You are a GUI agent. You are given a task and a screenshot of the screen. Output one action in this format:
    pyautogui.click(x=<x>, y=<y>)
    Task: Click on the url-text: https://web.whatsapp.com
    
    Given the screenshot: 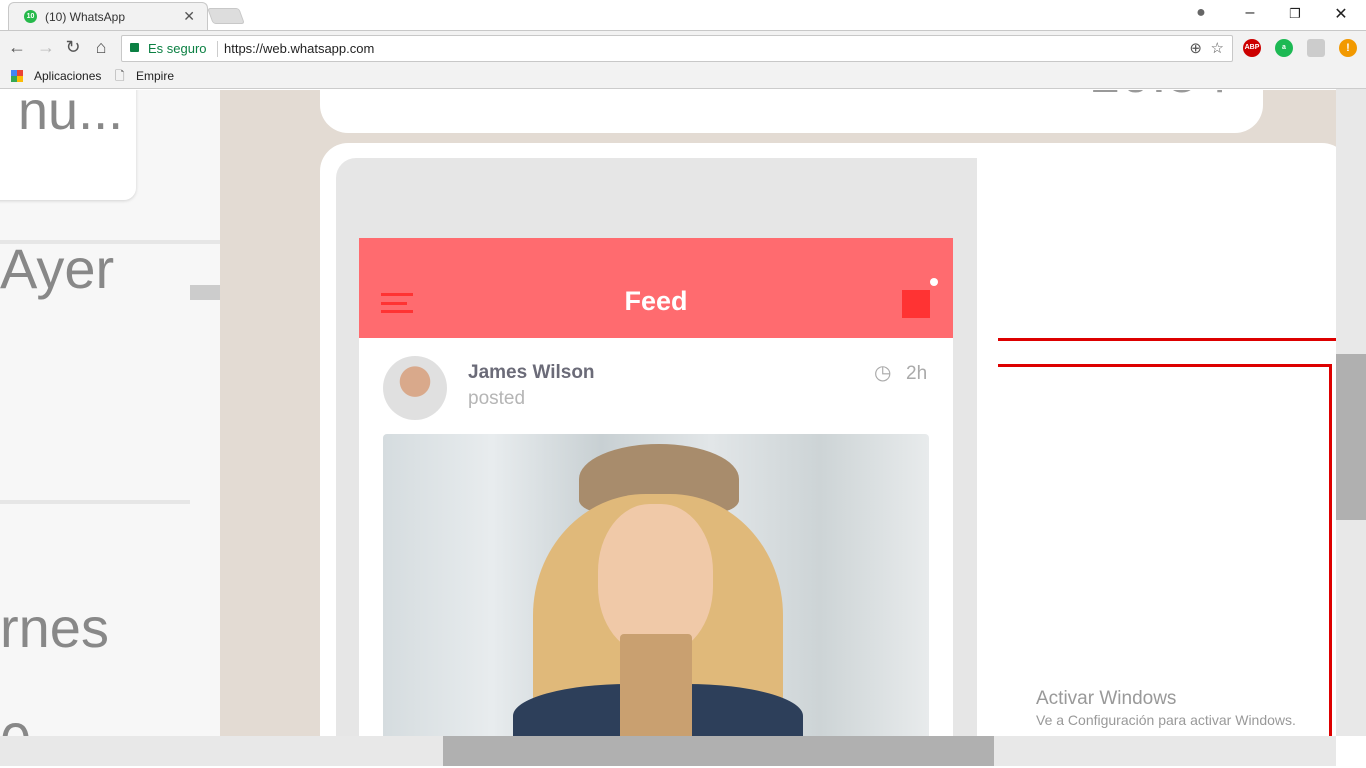 What is the action you would take?
    pyautogui.click(x=299, y=48)
    